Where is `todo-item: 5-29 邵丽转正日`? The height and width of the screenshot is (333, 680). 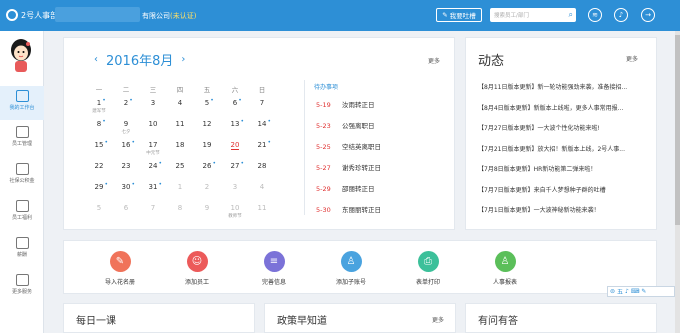
todo-item: 5-29 邵丽转正日 is located at coordinates (345, 188).